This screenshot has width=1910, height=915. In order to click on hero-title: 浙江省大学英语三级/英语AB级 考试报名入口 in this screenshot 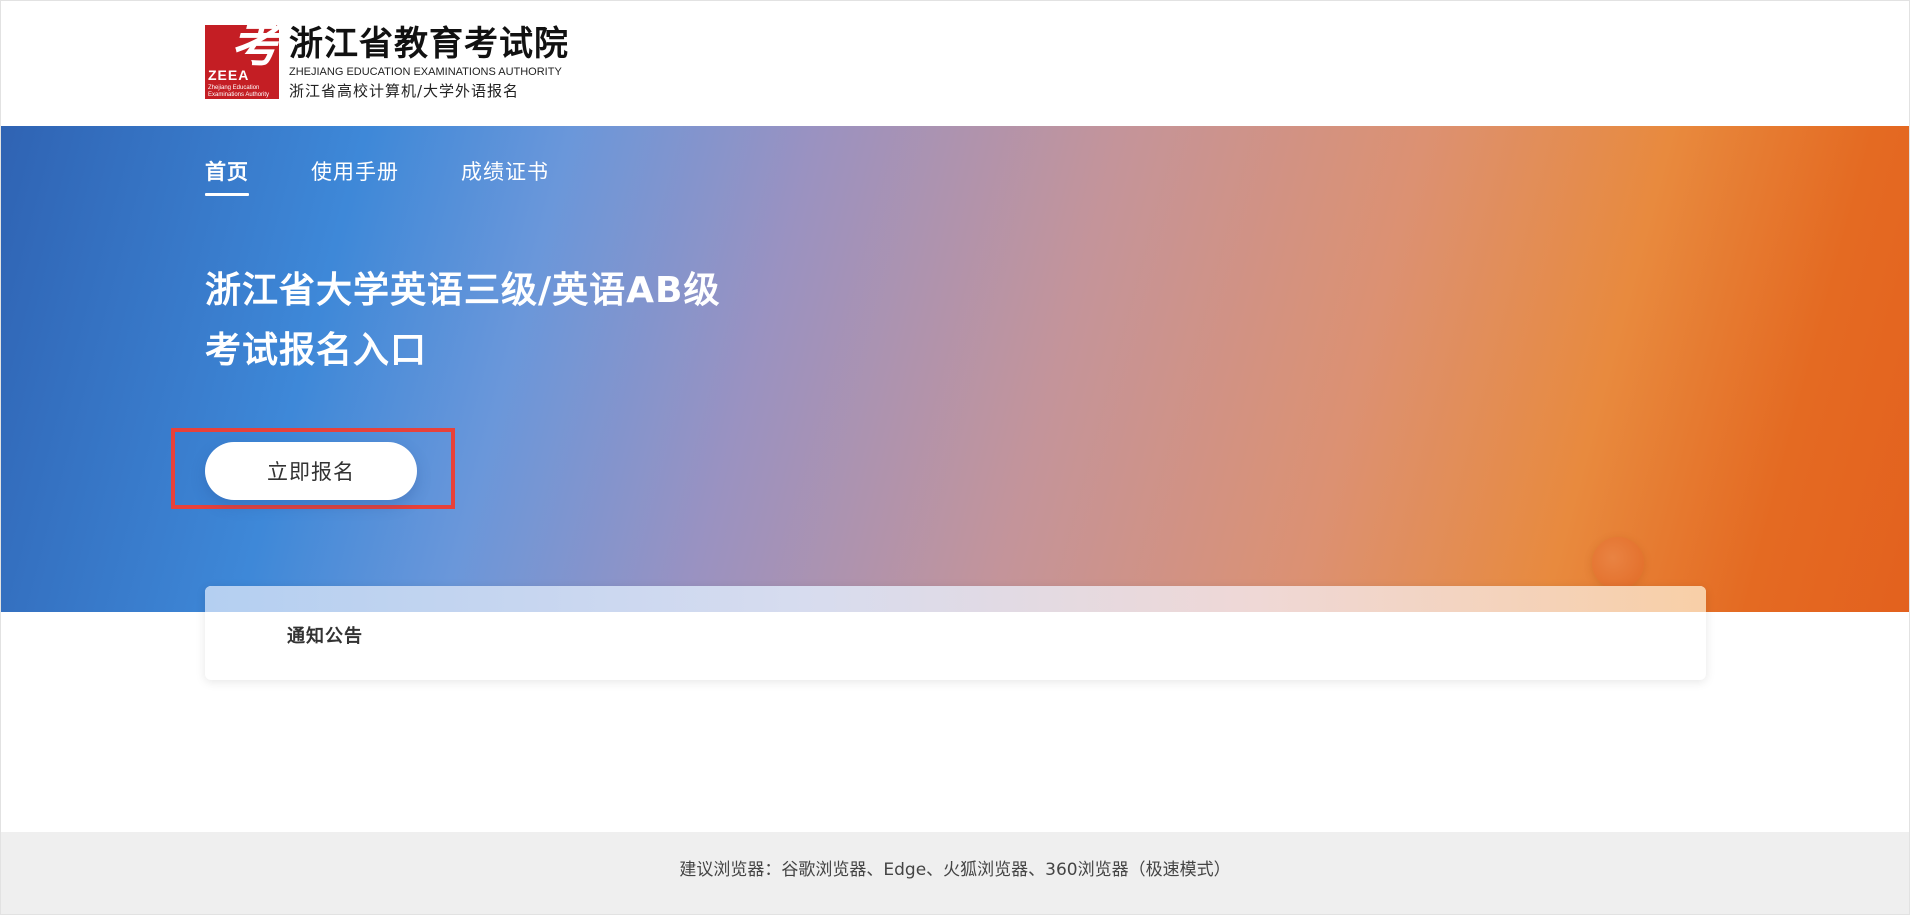, I will do `click(462, 321)`.